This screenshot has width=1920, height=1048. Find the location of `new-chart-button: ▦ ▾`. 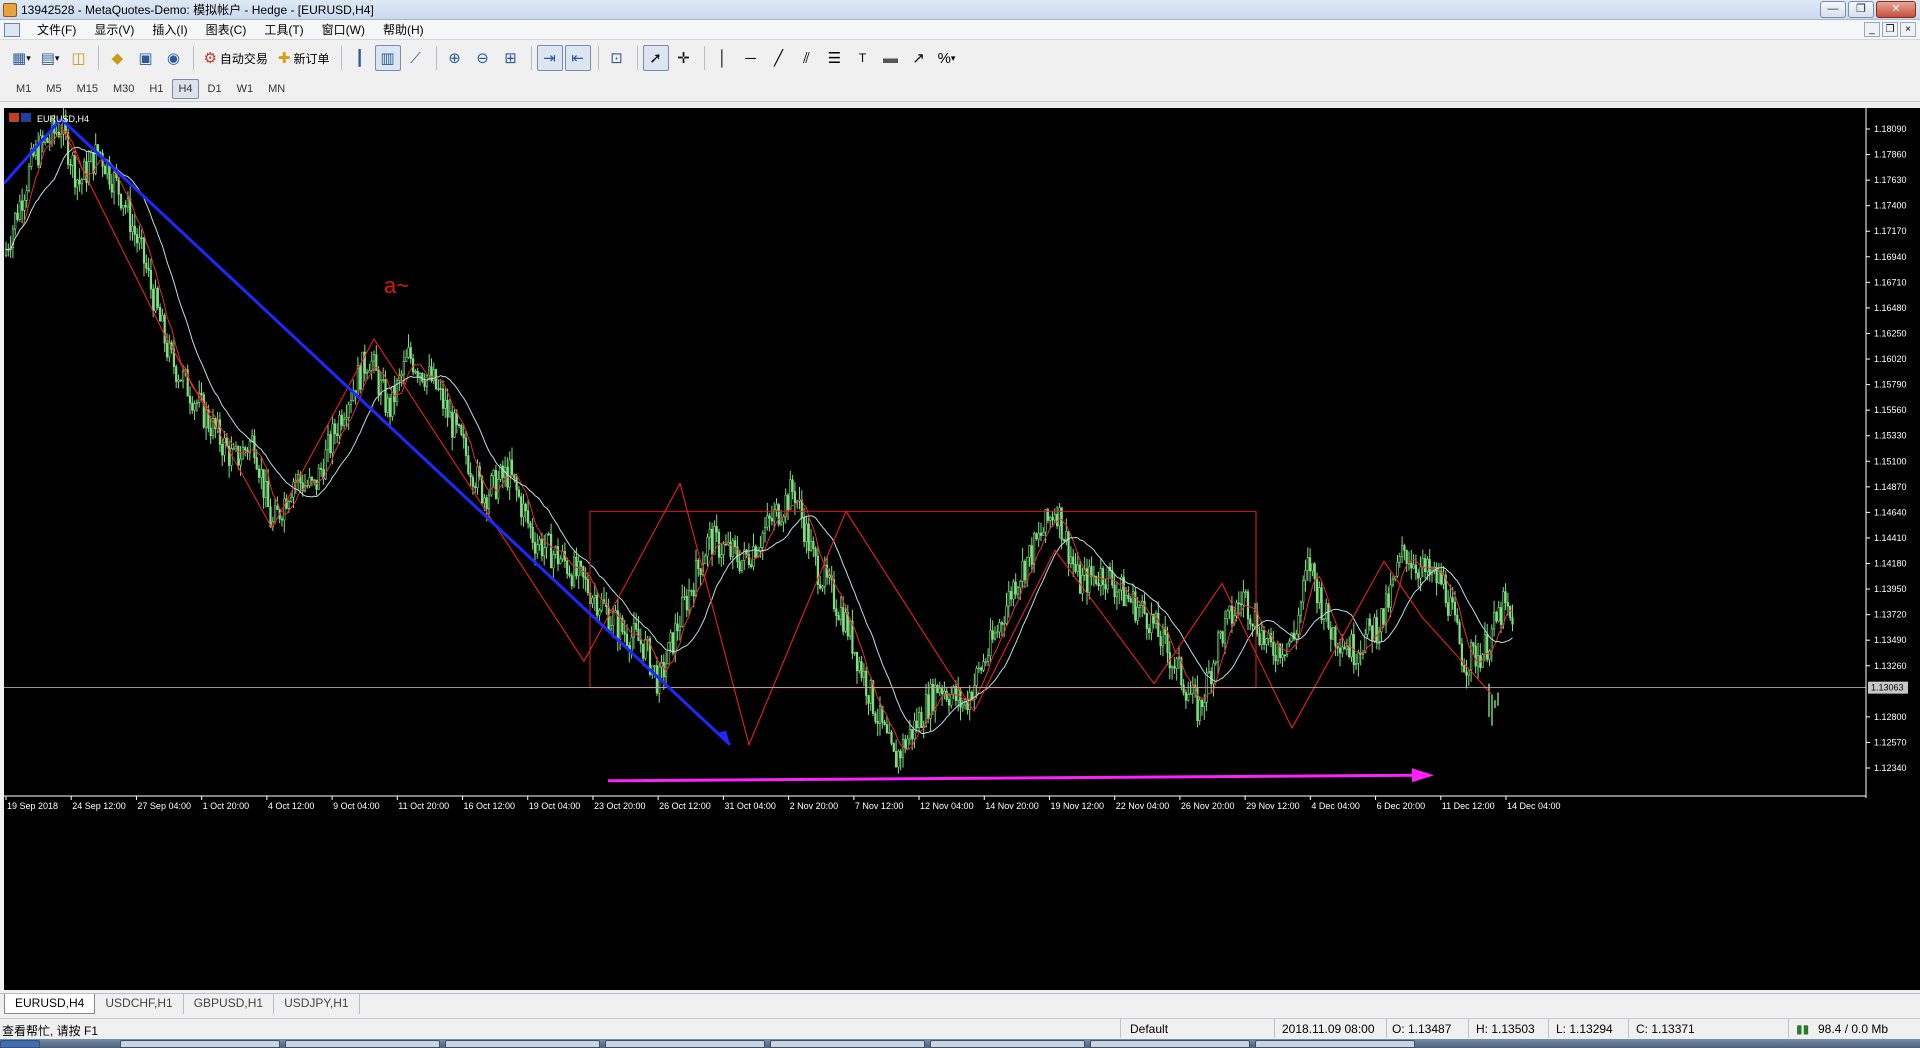

new-chart-button: ▦ ▾ is located at coordinates (21, 58).